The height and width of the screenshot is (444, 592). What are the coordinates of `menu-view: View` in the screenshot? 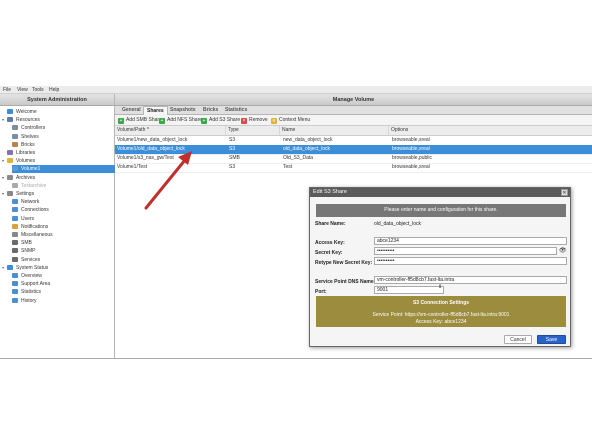 It's located at (22, 90).